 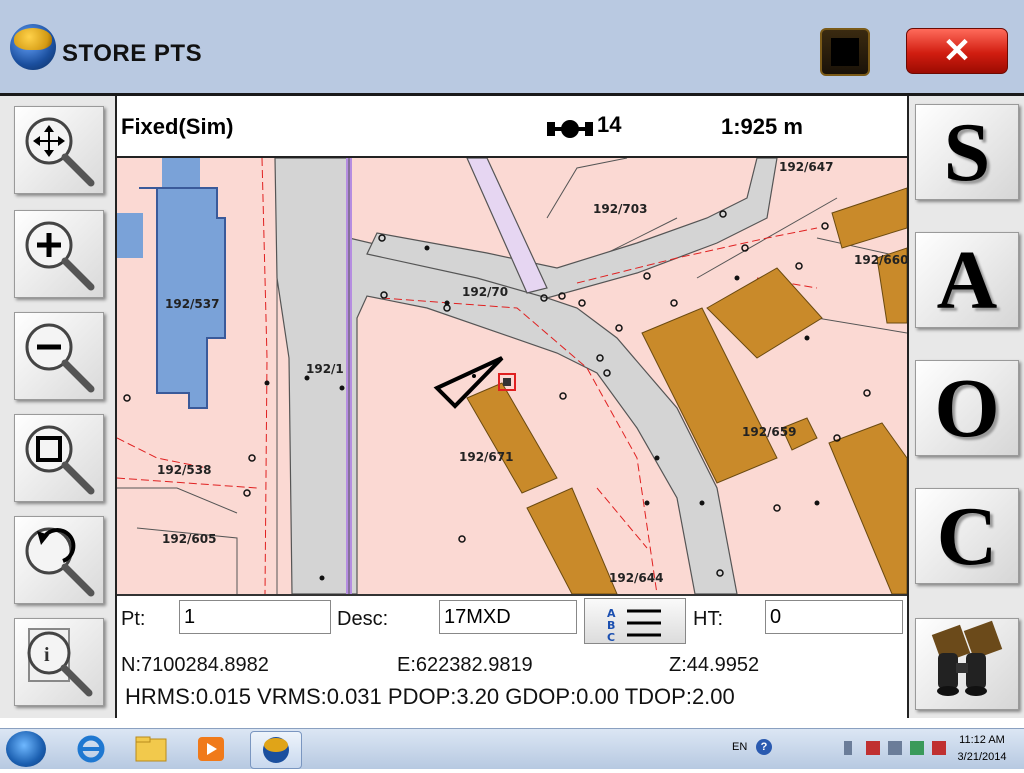 I want to click on system-tray: EN ? 11:12 AM 3/21/2014, so click(x=874, y=749).